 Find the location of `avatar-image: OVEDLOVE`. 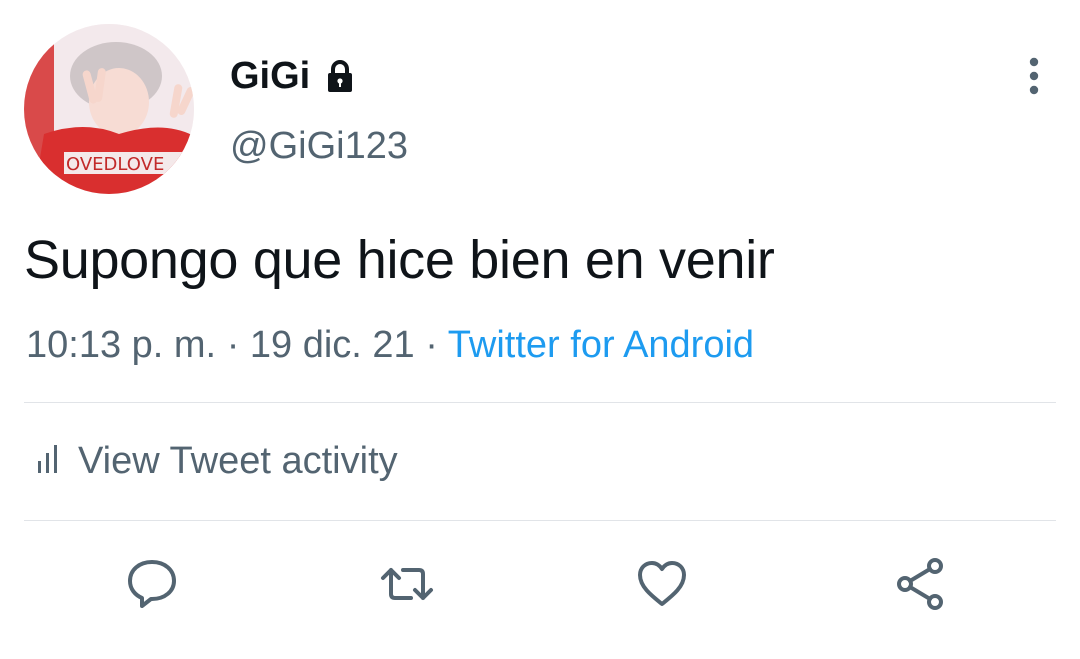

avatar-image: OVEDLOVE is located at coordinates (109, 109).